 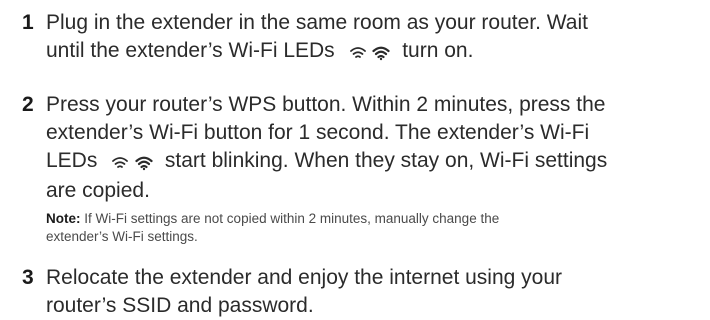 I want to click on step-number: 1, so click(x=28, y=22).